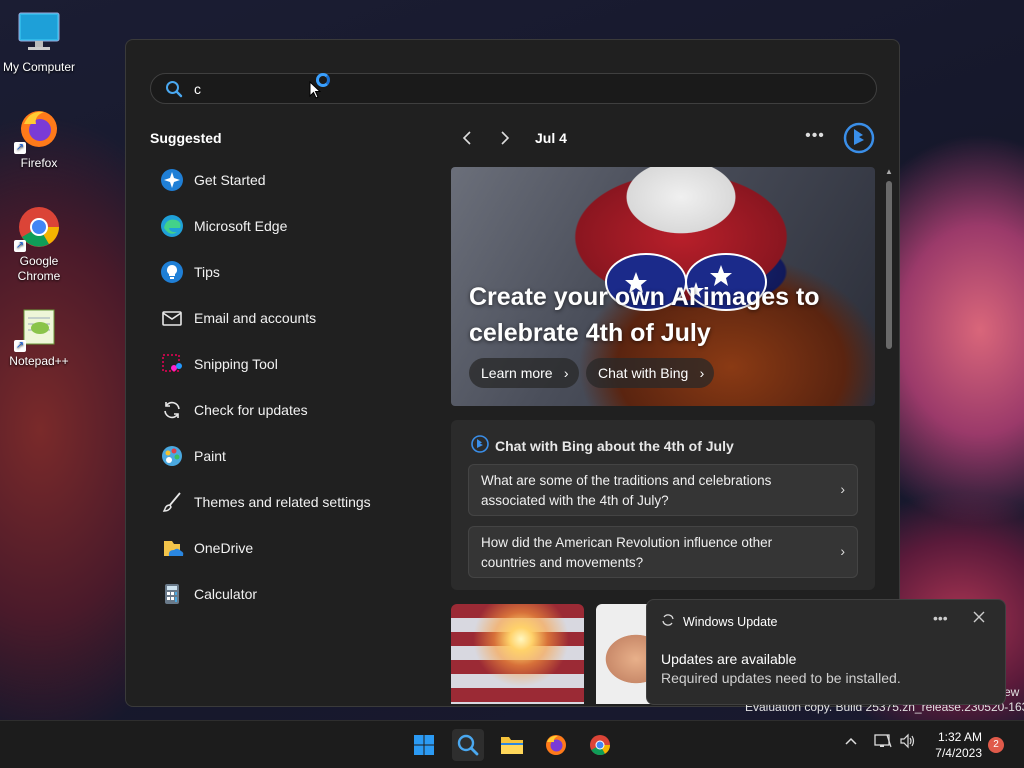 The image size is (1024, 768). I want to click on chevron-right-icon, so click(505, 138).